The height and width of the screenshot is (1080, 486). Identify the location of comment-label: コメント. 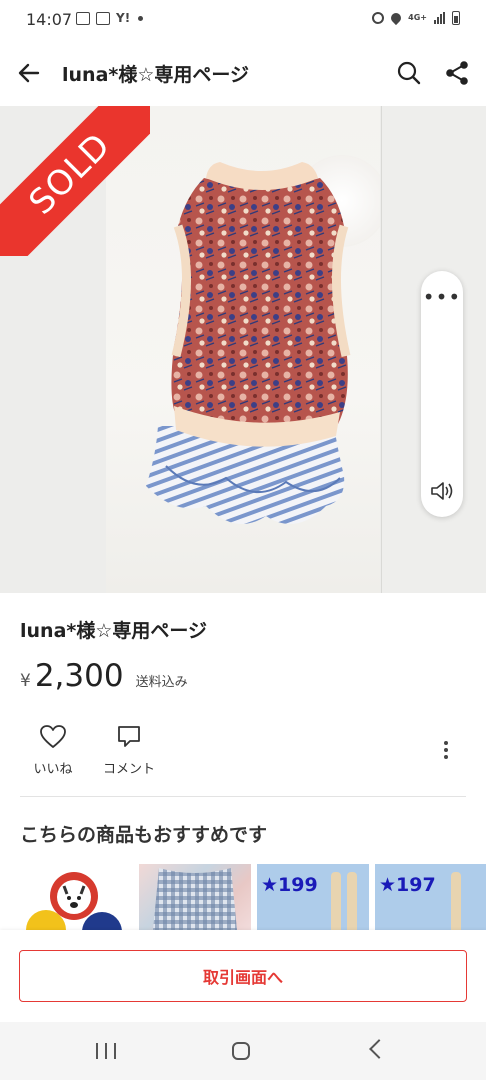
(128, 769).